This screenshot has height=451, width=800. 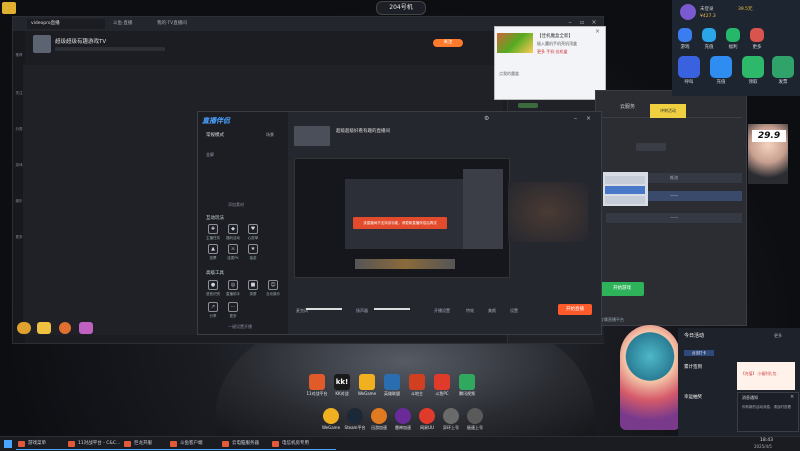 I want to click on app-logo-icon, so click(x=9, y=8).